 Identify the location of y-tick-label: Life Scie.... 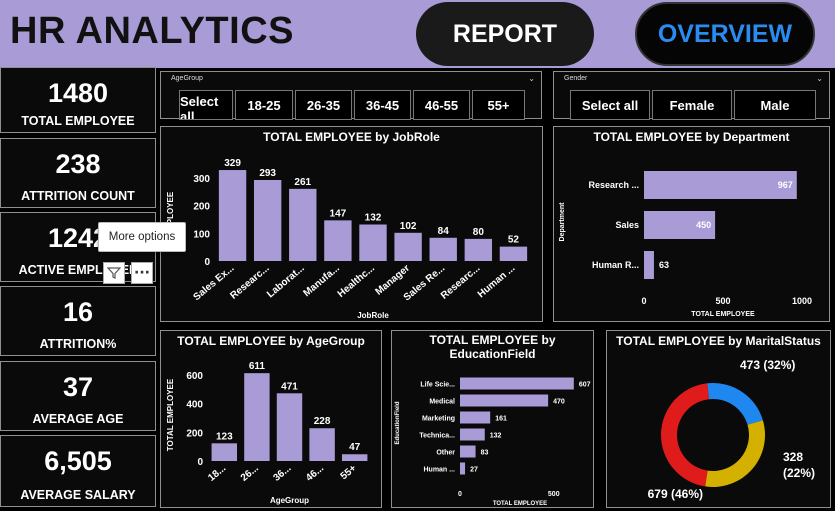
(437, 385).